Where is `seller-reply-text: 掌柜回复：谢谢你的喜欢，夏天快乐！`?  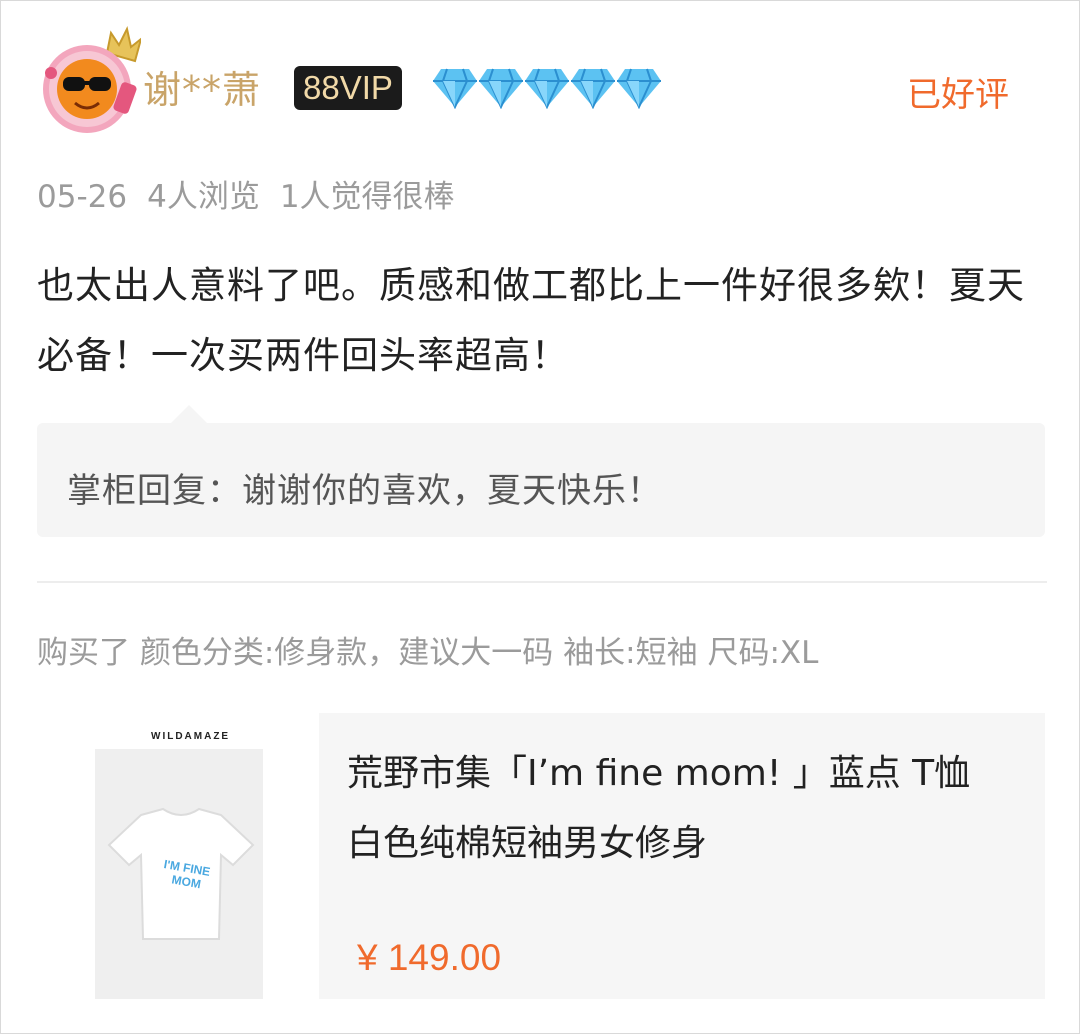 seller-reply-text: 掌柜回复：谢谢你的喜欢，夏天快乐！ is located at coordinates (364, 491).